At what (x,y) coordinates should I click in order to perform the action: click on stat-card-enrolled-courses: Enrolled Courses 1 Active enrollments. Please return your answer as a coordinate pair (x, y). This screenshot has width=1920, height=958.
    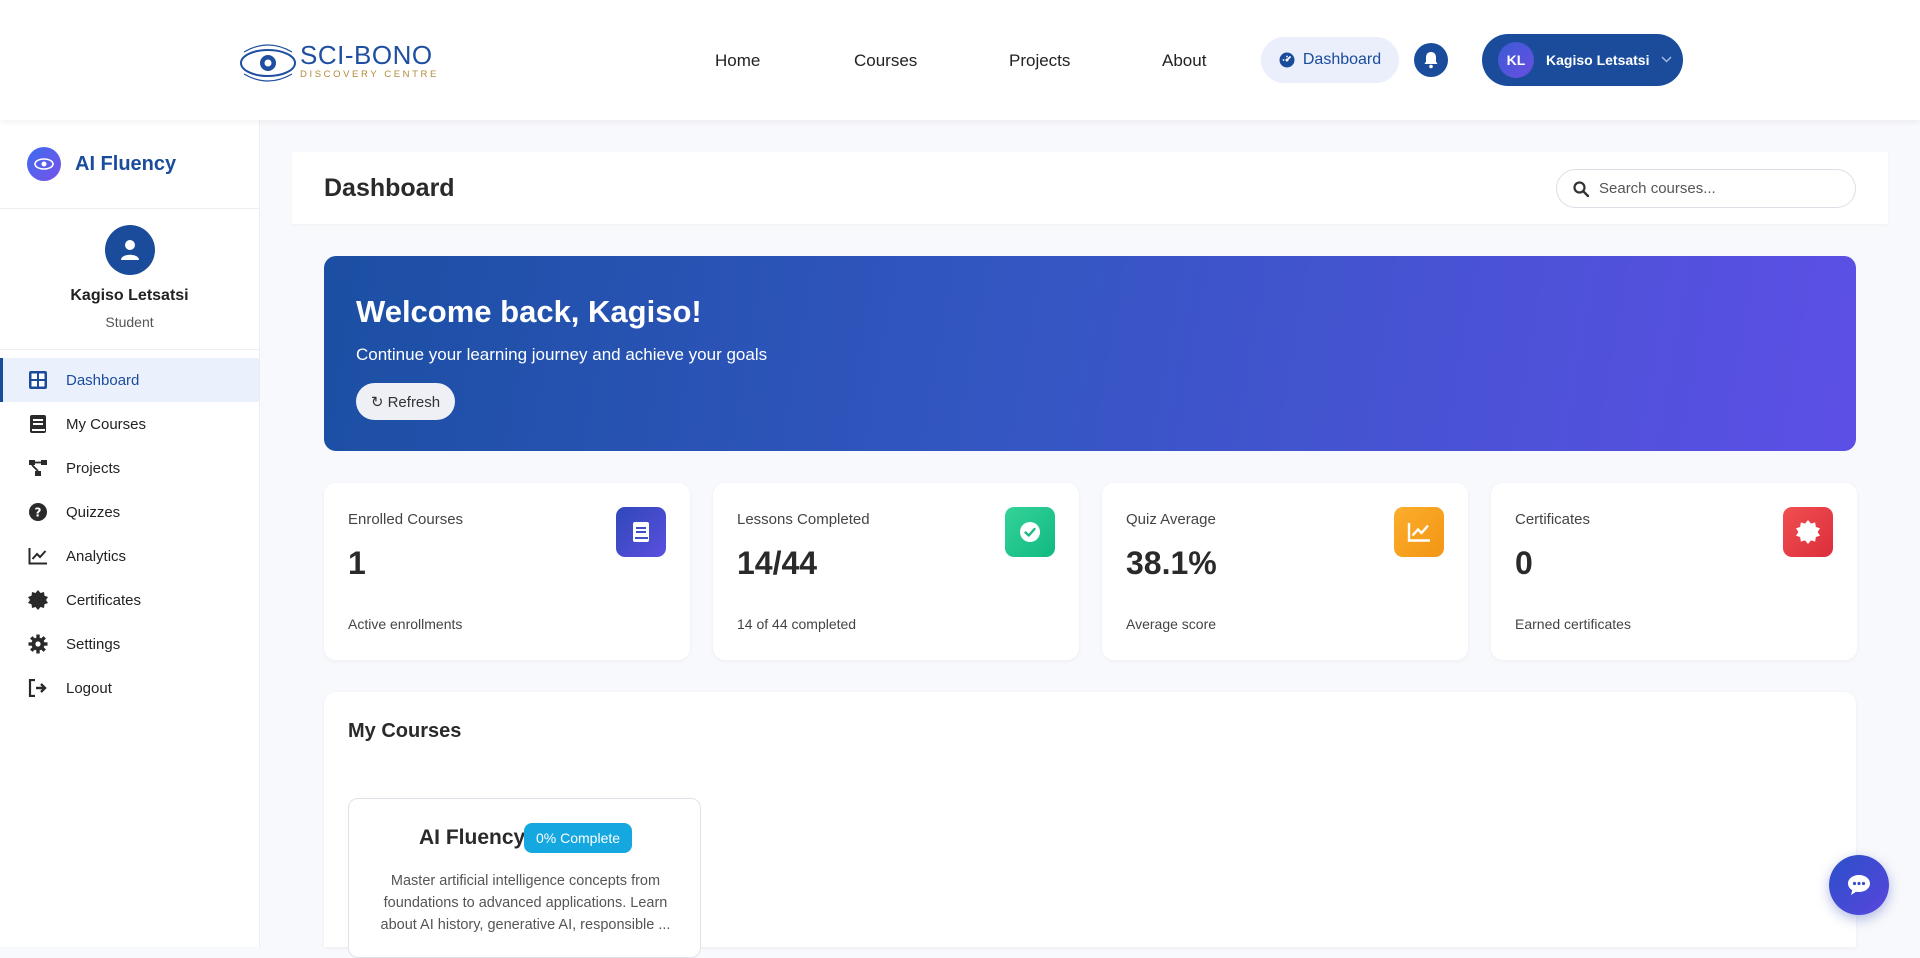
    Looking at the image, I should click on (507, 571).